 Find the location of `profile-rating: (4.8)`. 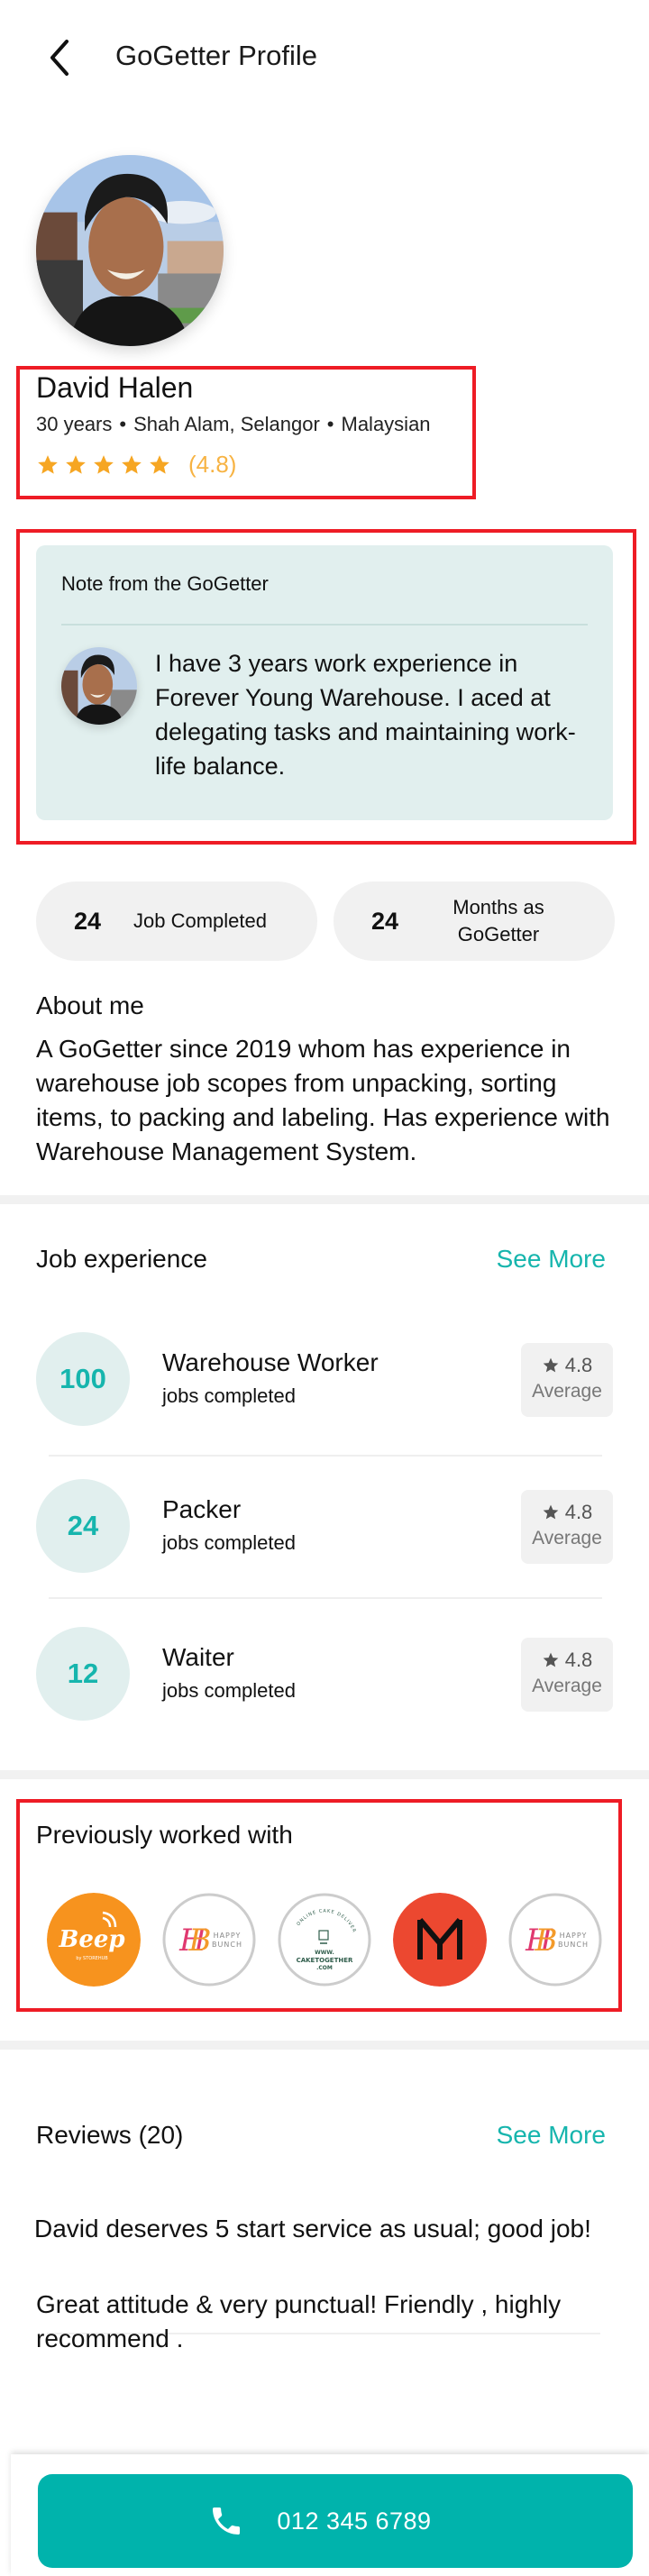

profile-rating: (4.8) is located at coordinates (136, 465).